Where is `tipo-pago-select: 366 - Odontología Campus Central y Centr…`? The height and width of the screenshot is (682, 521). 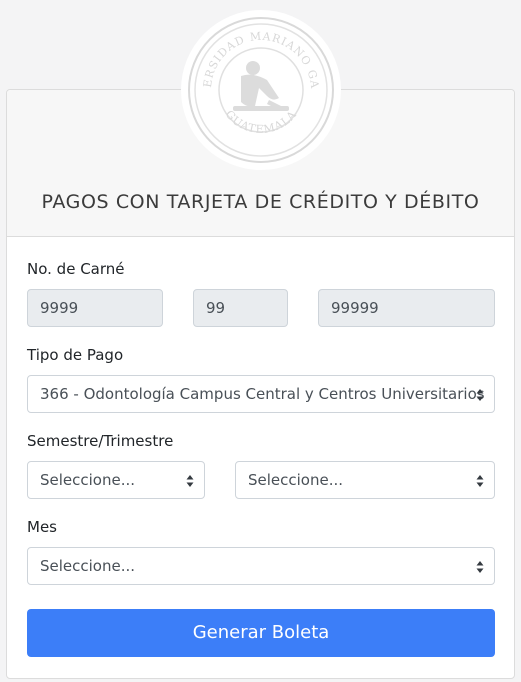
tipo-pago-select: 366 - Odontología Campus Central y Centr… is located at coordinates (261, 394).